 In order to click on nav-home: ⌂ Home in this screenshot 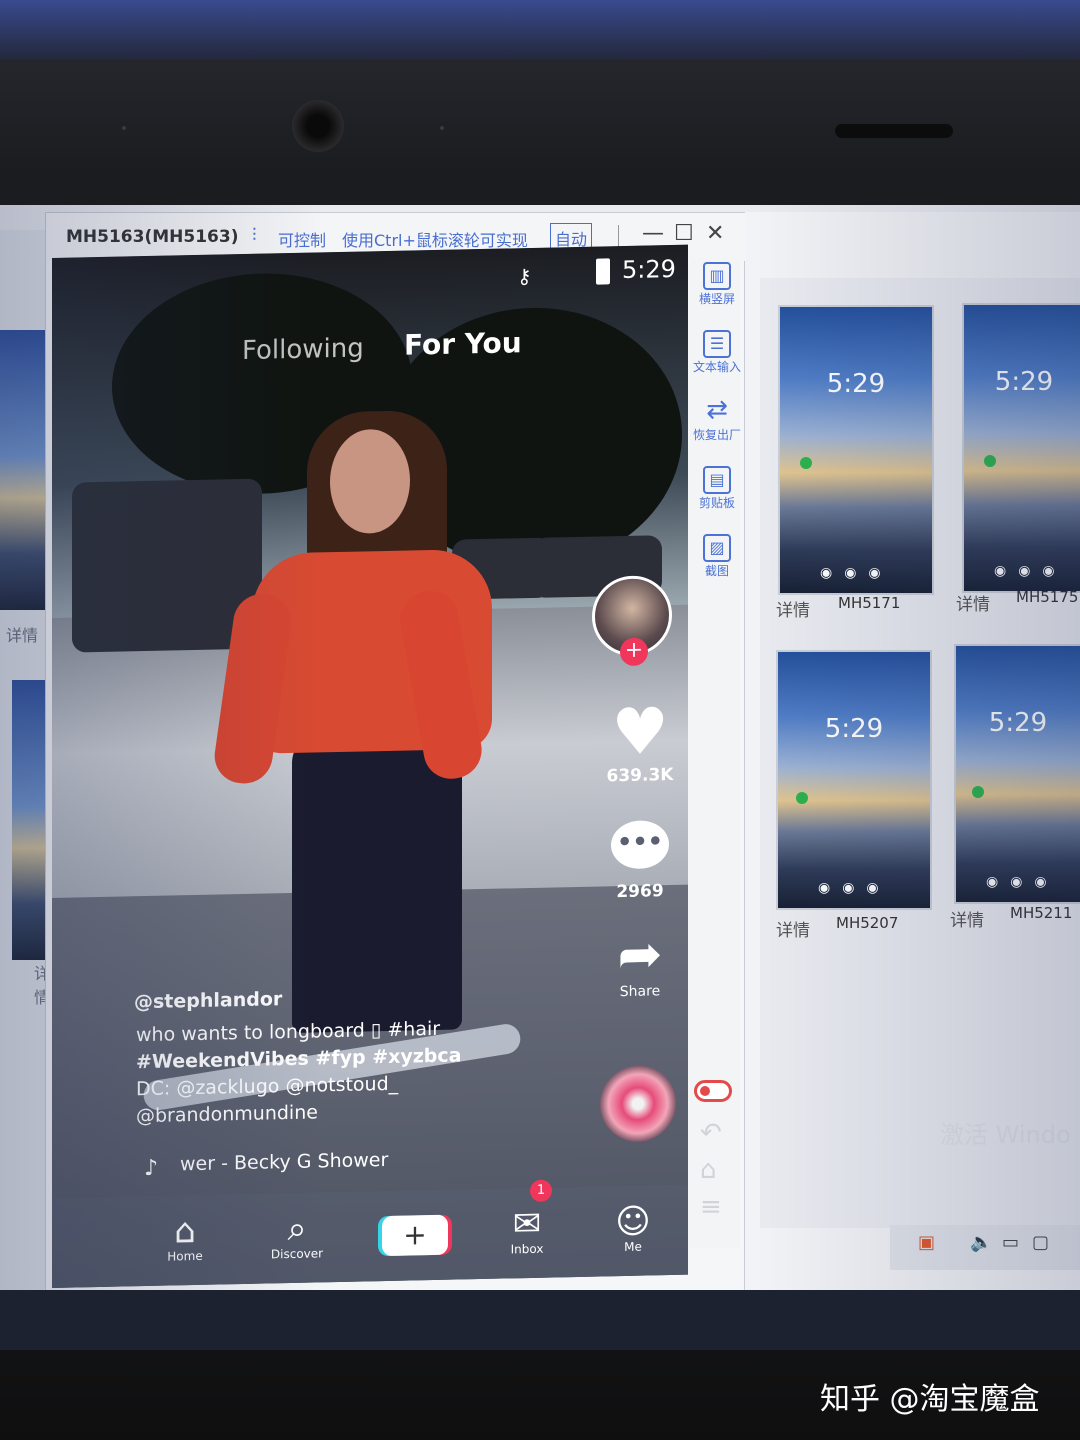, I will do `click(185, 1237)`.